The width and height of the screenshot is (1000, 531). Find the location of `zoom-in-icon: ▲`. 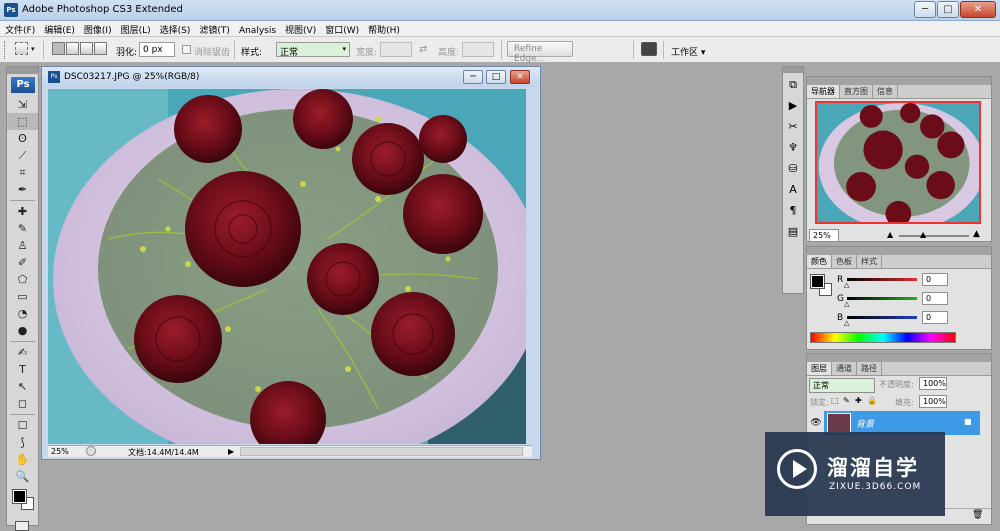

zoom-in-icon: ▲ is located at coordinates (976, 234).